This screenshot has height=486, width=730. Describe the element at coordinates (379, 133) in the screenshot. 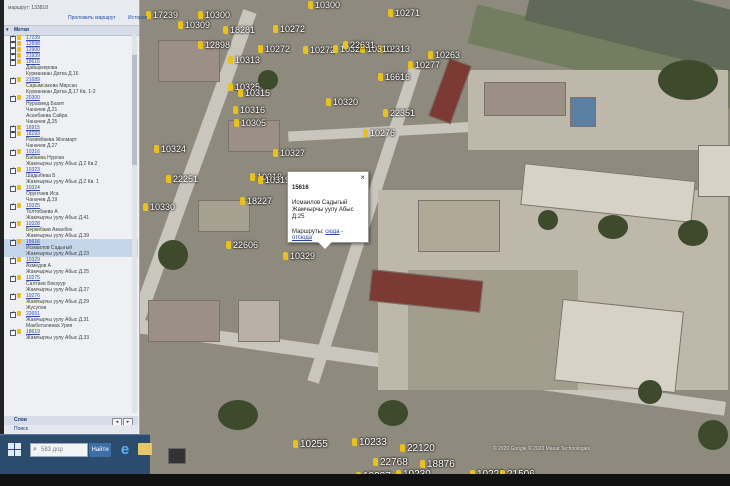

I see `map-pin: 10276` at that location.